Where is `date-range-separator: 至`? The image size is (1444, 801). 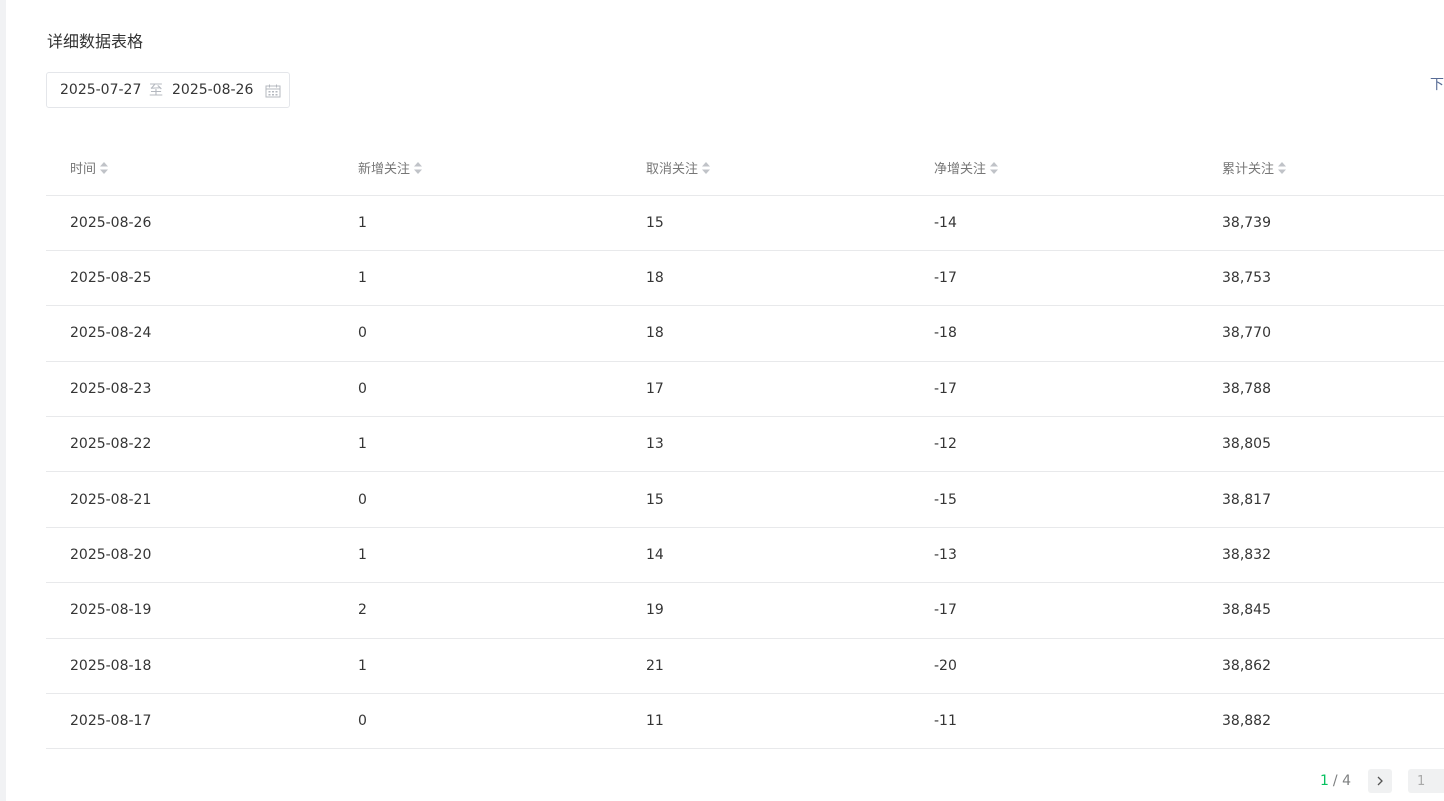
date-range-separator: 至 is located at coordinates (156, 91).